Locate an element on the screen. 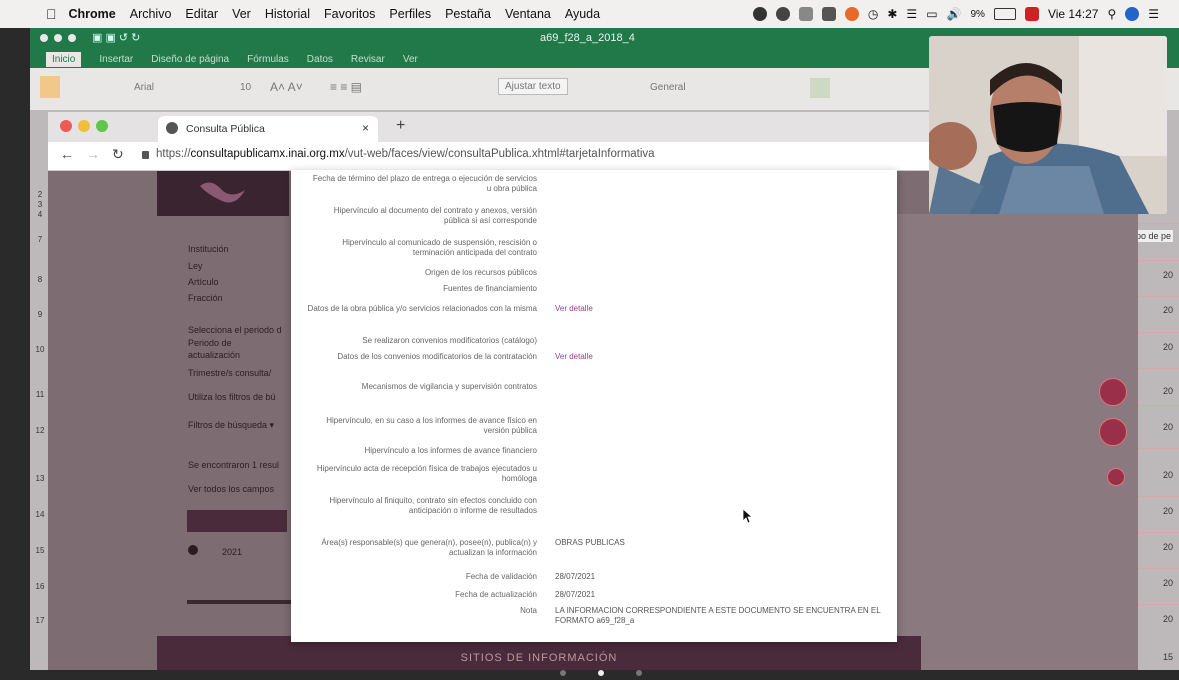 The width and height of the screenshot is (1179, 680). align-icon: ≡ ≡ ▤ is located at coordinates (346, 87).